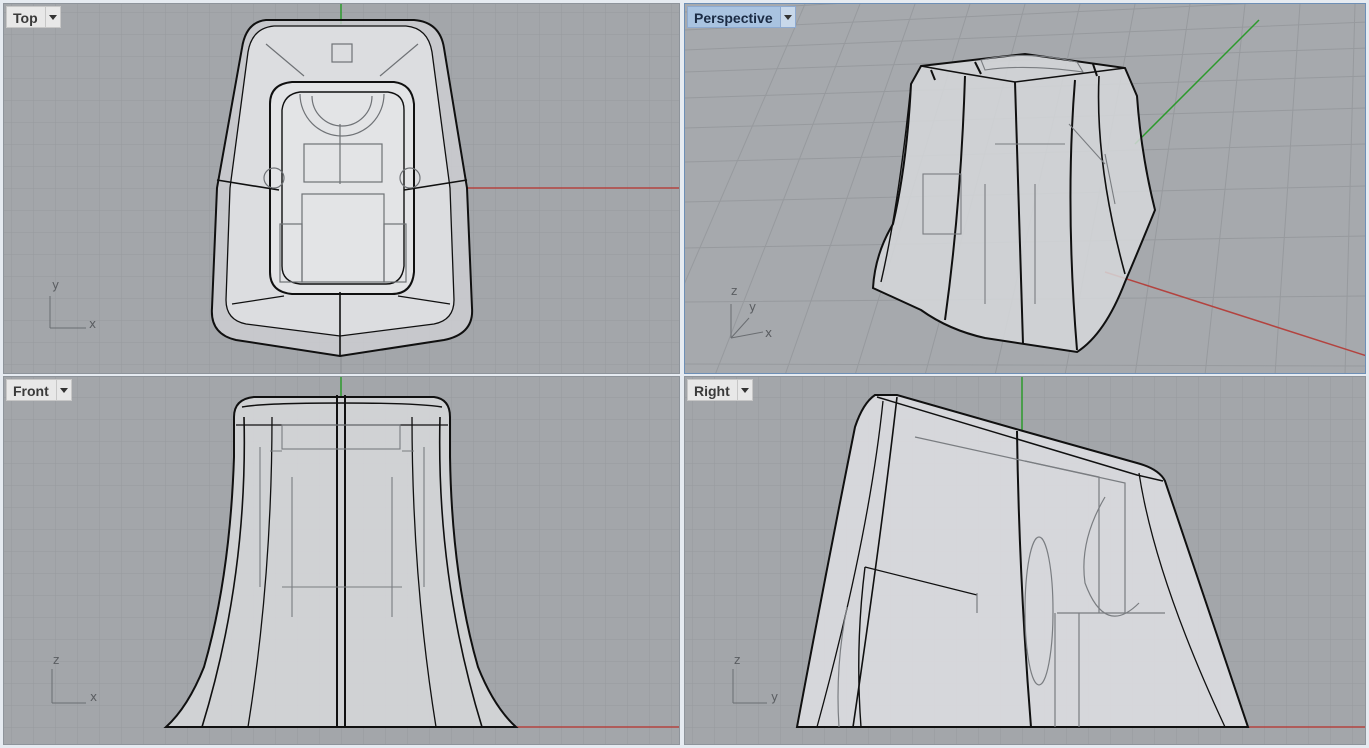 The image size is (1369, 748). I want to click on part-outline, so click(342, 188).